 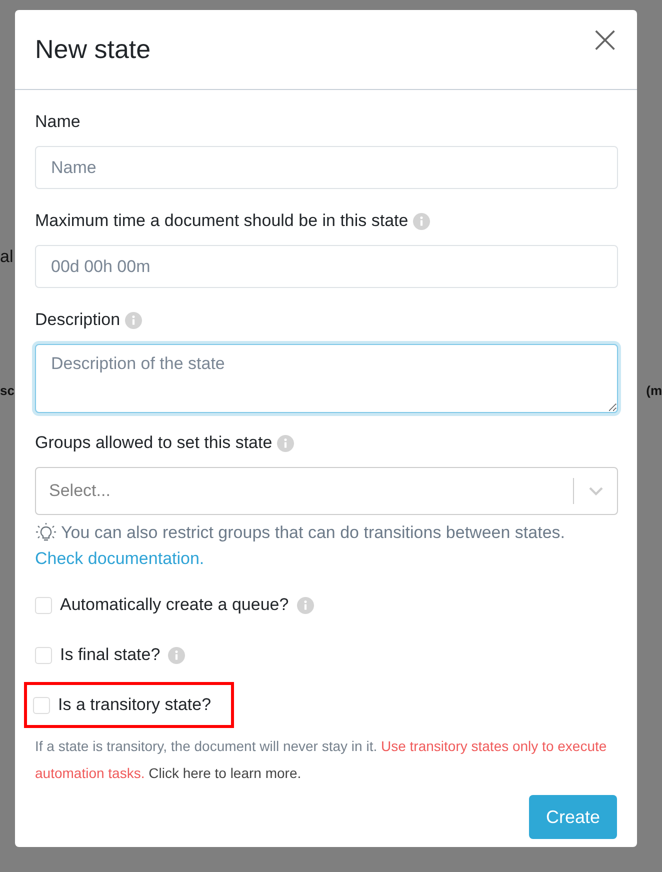 What do you see at coordinates (46, 533) in the screenshot?
I see `lightbulb-icon` at bounding box center [46, 533].